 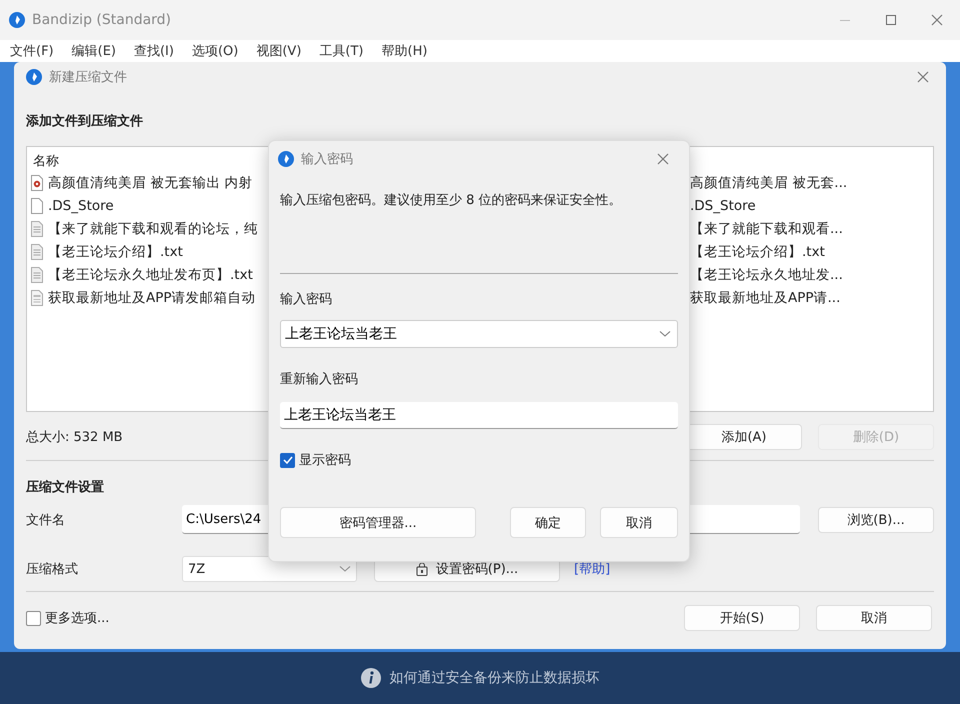 I want to click on total-size: 总大小: 532 MB, so click(x=74, y=437).